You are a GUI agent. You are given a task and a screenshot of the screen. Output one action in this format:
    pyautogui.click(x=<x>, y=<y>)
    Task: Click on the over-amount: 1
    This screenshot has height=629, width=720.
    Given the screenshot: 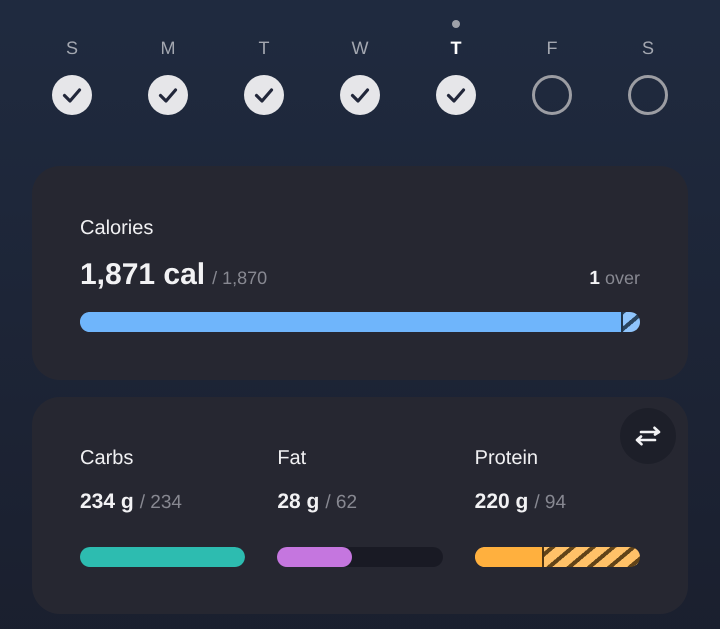 What is the action you would take?
    pyautogui.click(x=594, y=279)
    